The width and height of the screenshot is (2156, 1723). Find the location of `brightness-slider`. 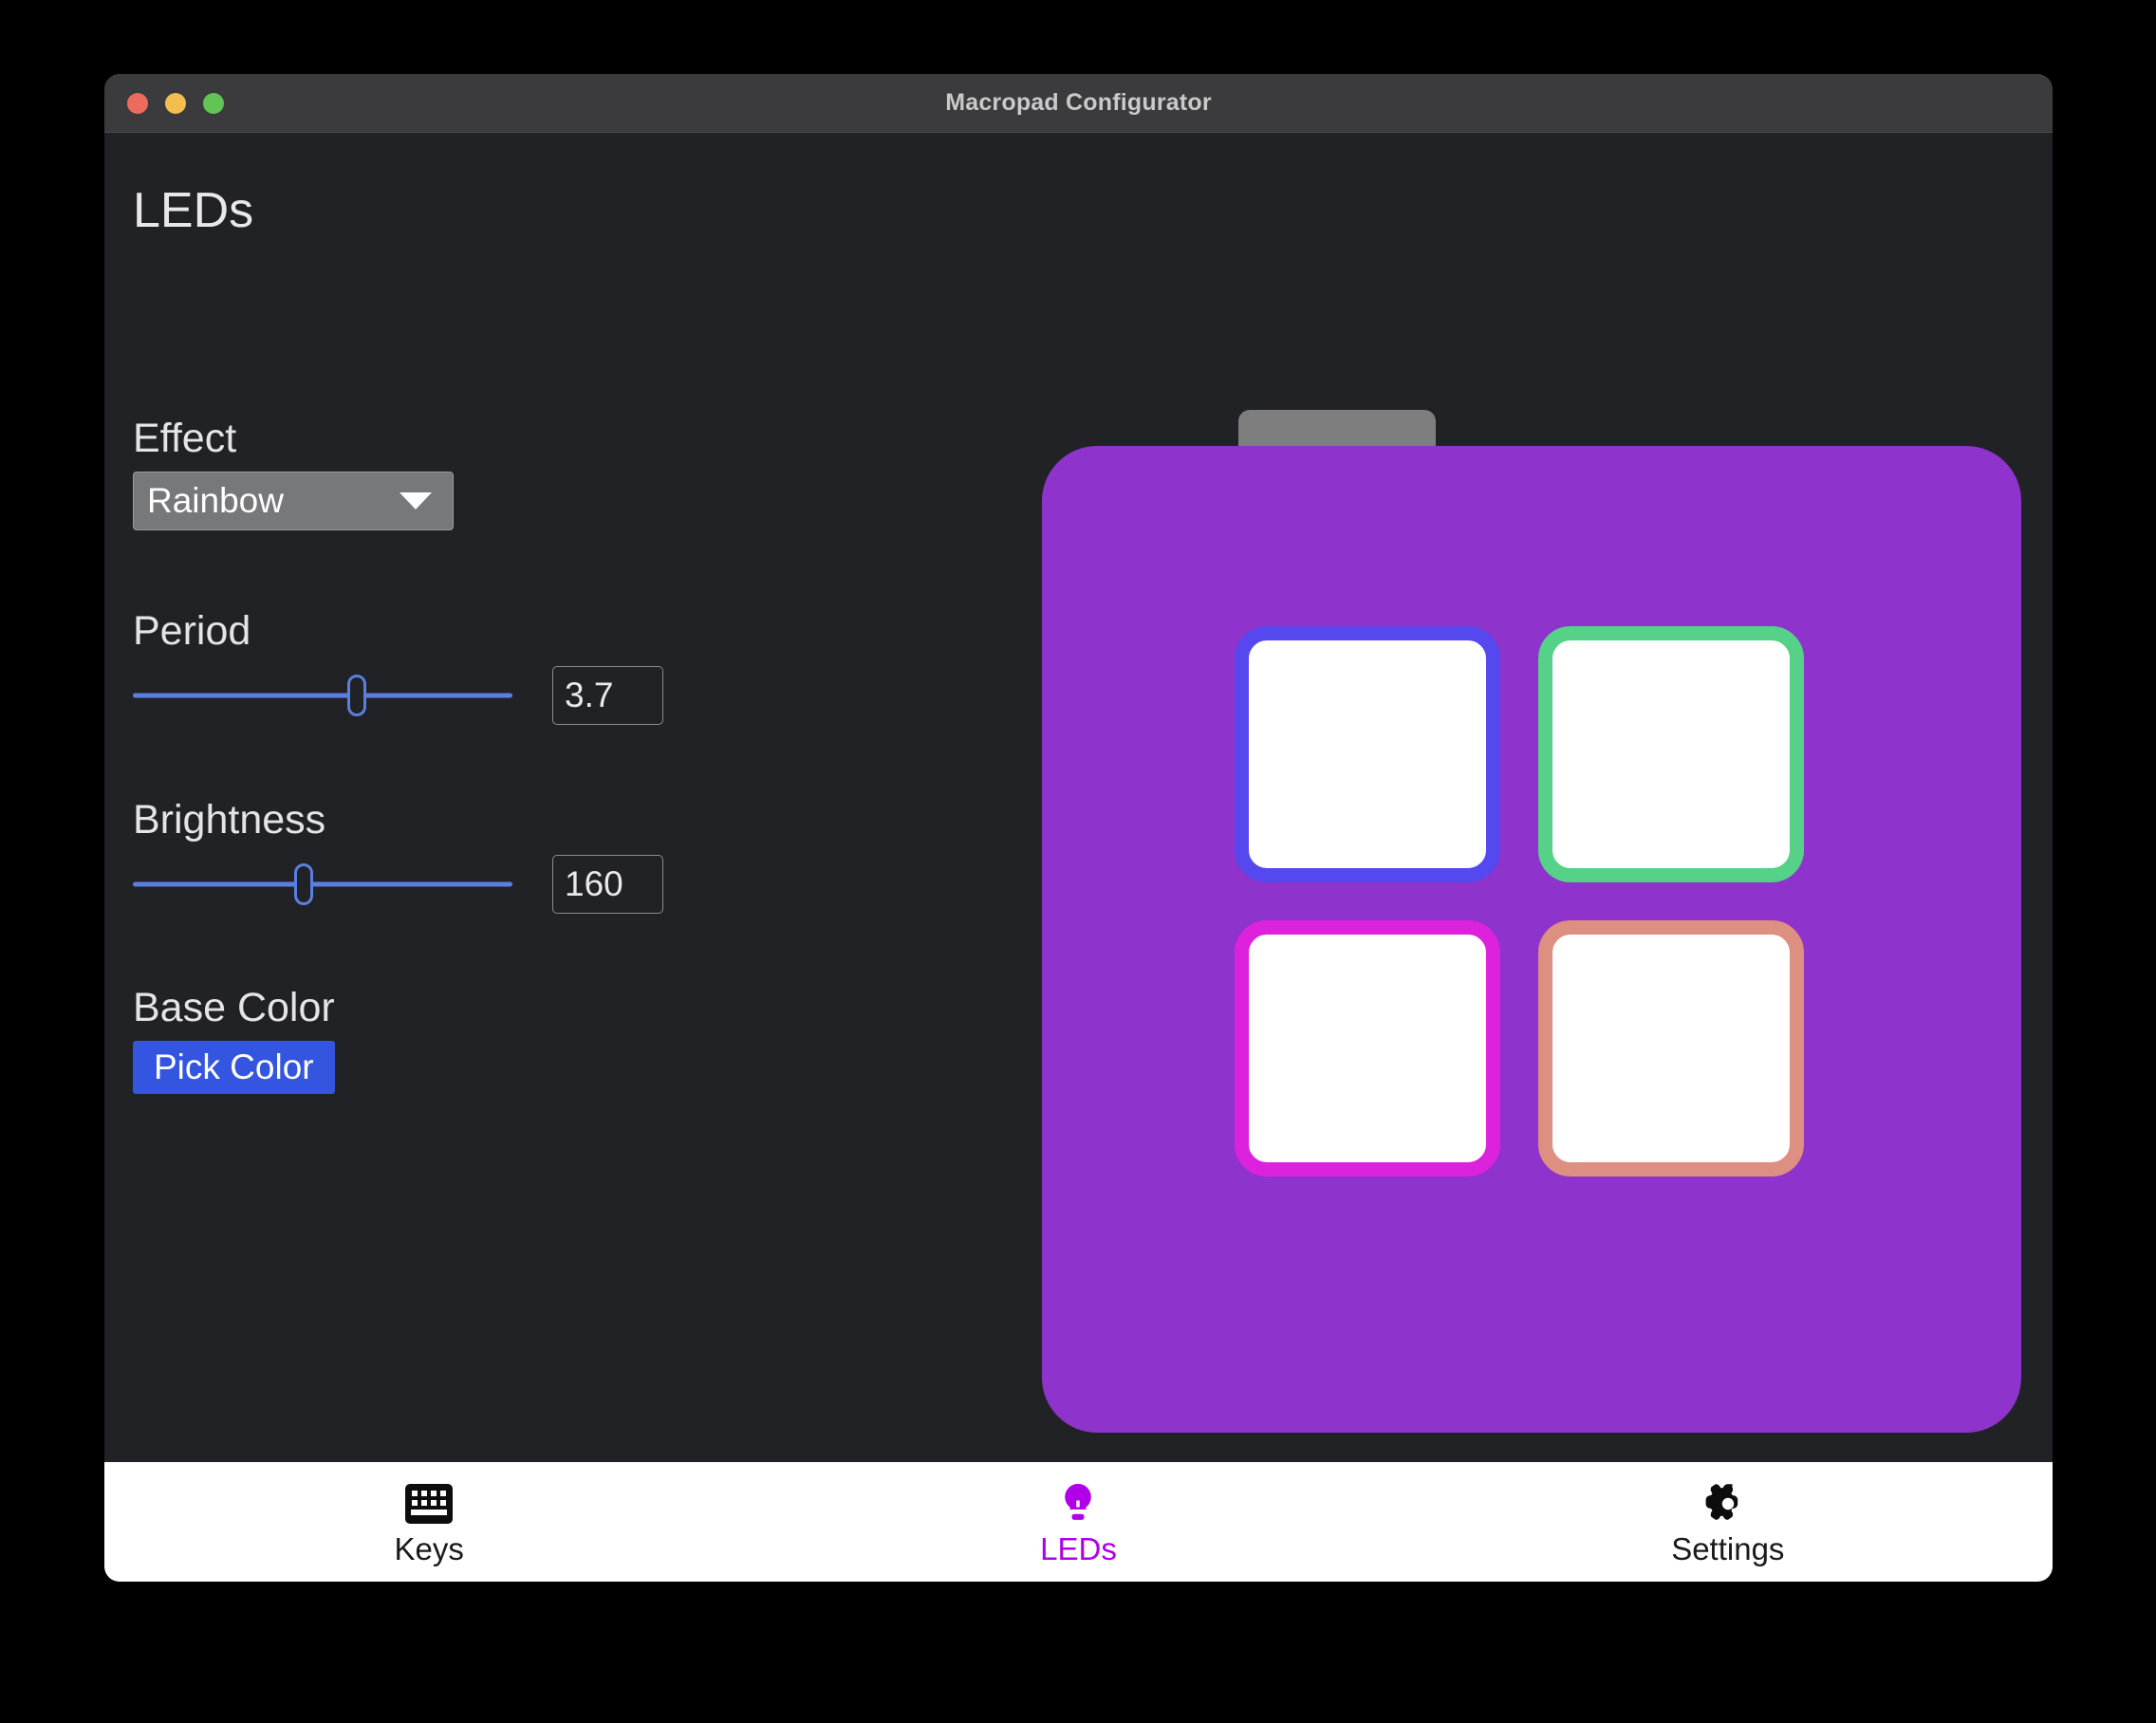

brightness-slider is located at coordinates (322, 884).